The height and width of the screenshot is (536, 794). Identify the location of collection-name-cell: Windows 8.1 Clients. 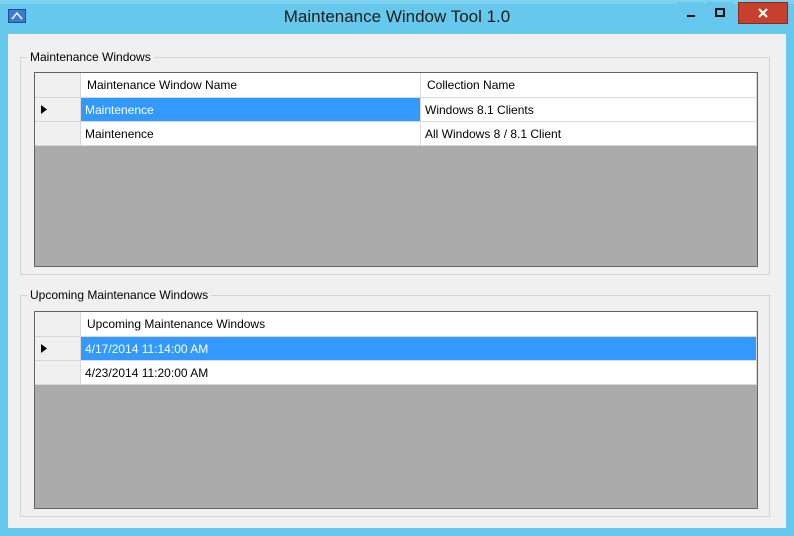
(589, 110).